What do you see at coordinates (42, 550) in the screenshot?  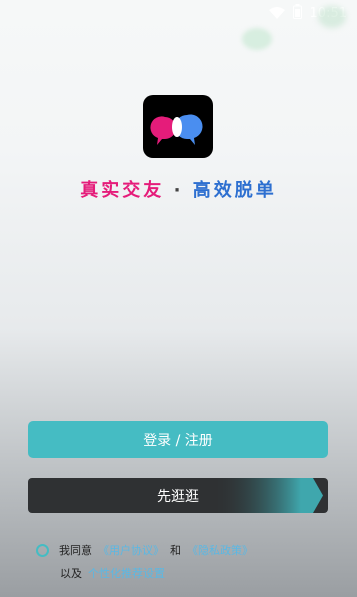 I see `agree-checkbox` at bounding box center [42, 550].